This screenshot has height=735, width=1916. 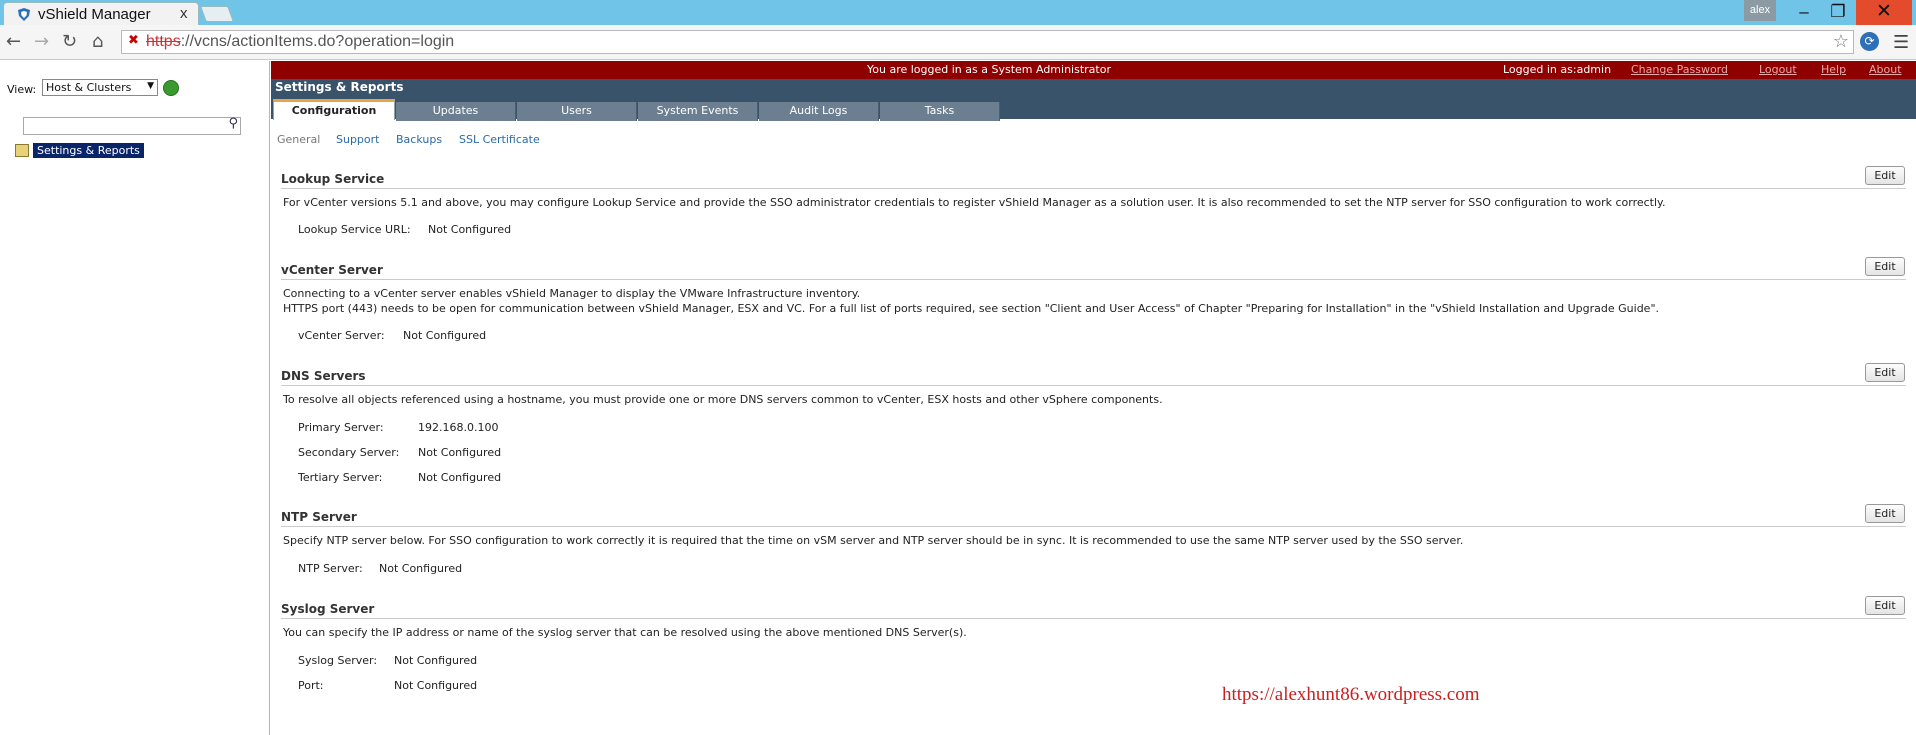 I want to click on dropdown-arrow-icon: ▼, so click(x=150, y=86).